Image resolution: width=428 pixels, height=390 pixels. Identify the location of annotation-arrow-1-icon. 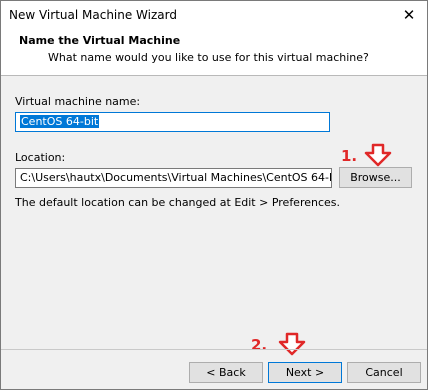
(378, 155).